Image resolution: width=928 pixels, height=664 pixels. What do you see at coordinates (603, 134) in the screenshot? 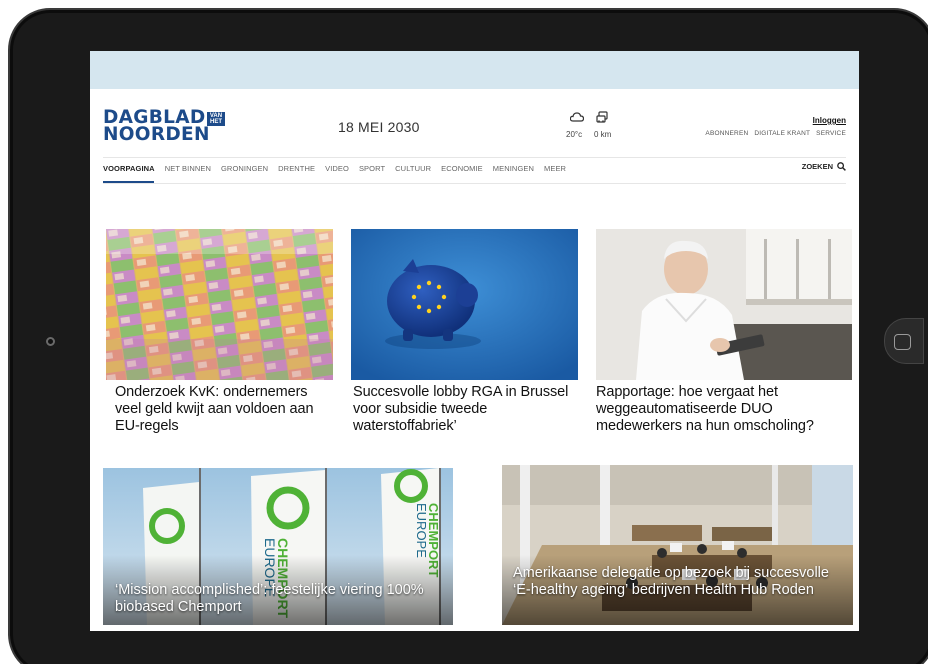
I see `traffic-distance: 0 km` at bounding box center [603, 134].